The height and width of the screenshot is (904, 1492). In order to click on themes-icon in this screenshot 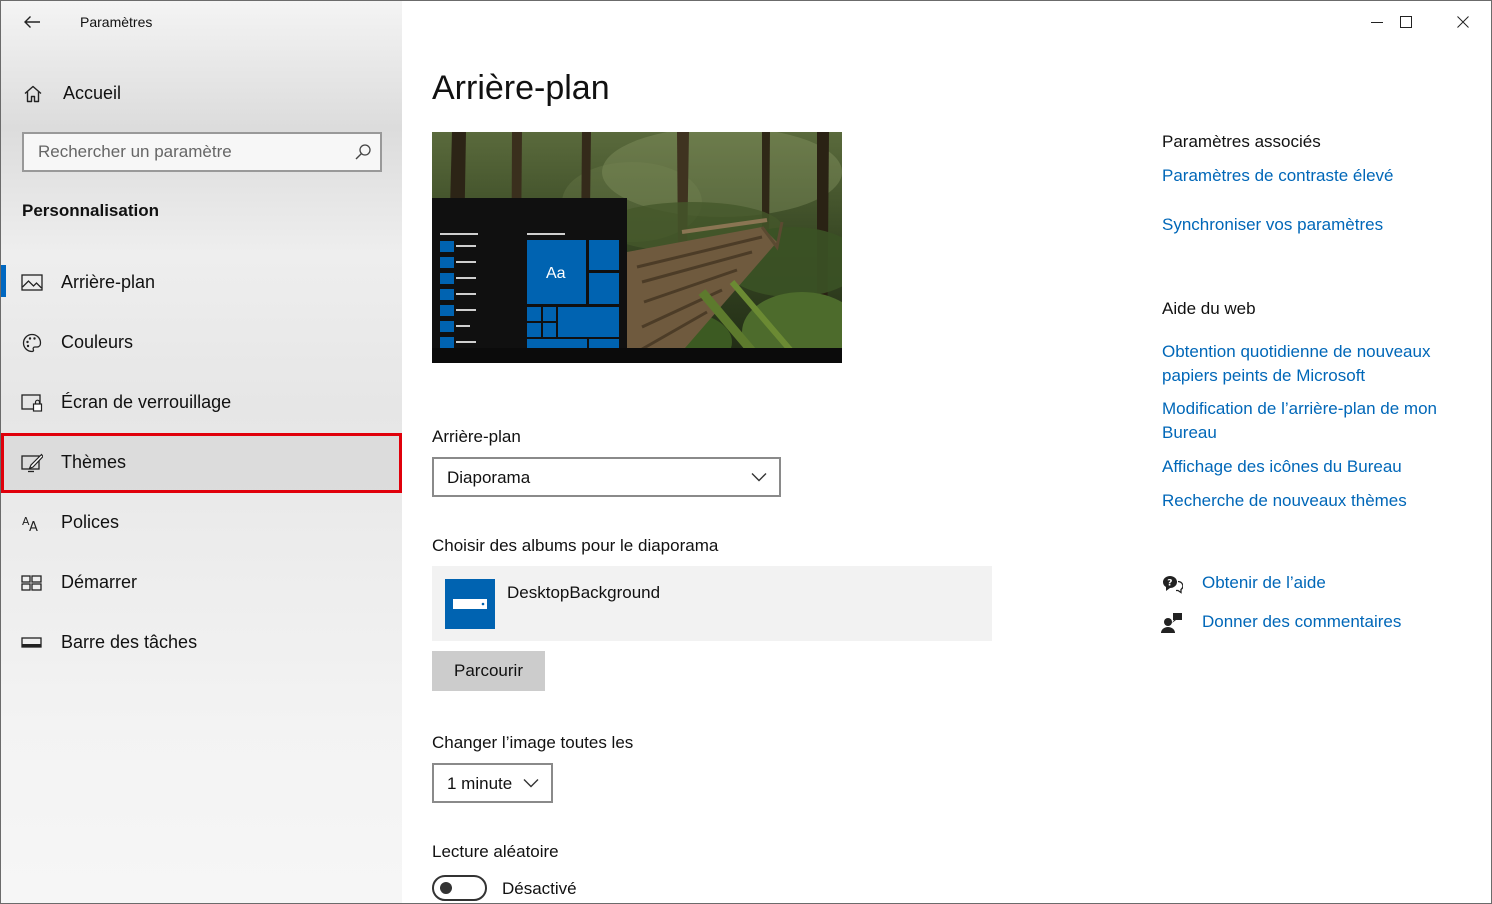, I will do `click(32, 463)`.